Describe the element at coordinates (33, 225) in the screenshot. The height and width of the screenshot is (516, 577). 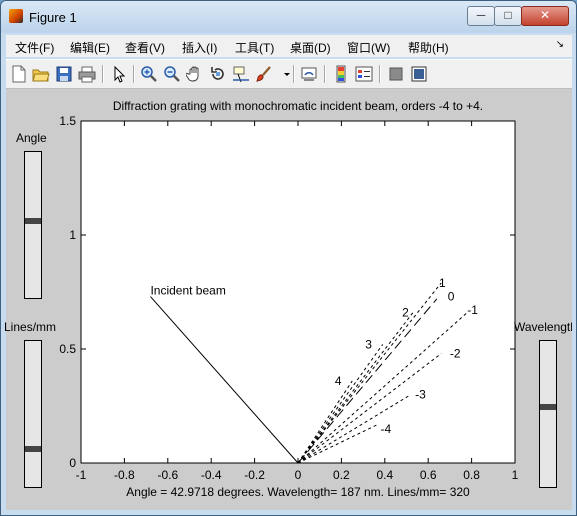
I see `angle-slider` at that location.